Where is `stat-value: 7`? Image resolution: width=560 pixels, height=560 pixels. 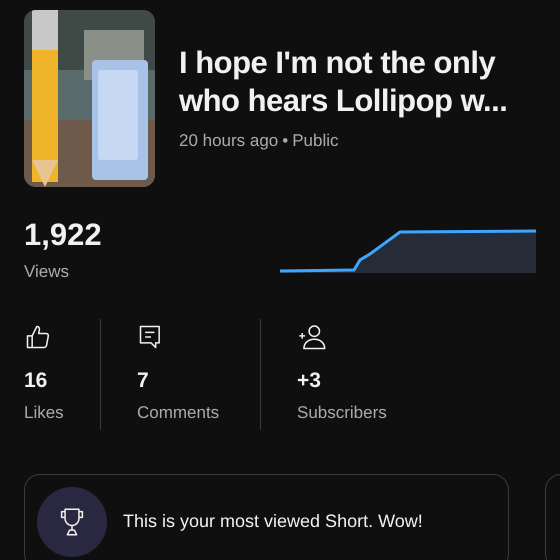
stat-value: 7 is located at coordinates (143, 381).